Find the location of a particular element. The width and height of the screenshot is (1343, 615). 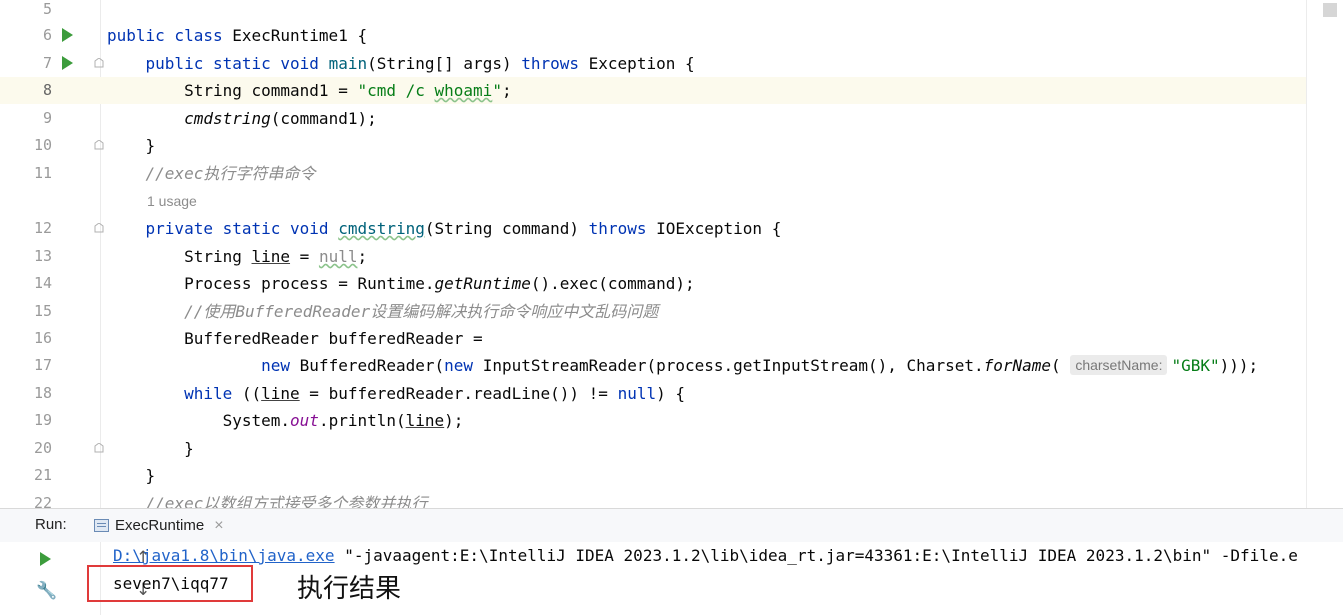

code-line: 10 } is located at coordinates (671, 145).